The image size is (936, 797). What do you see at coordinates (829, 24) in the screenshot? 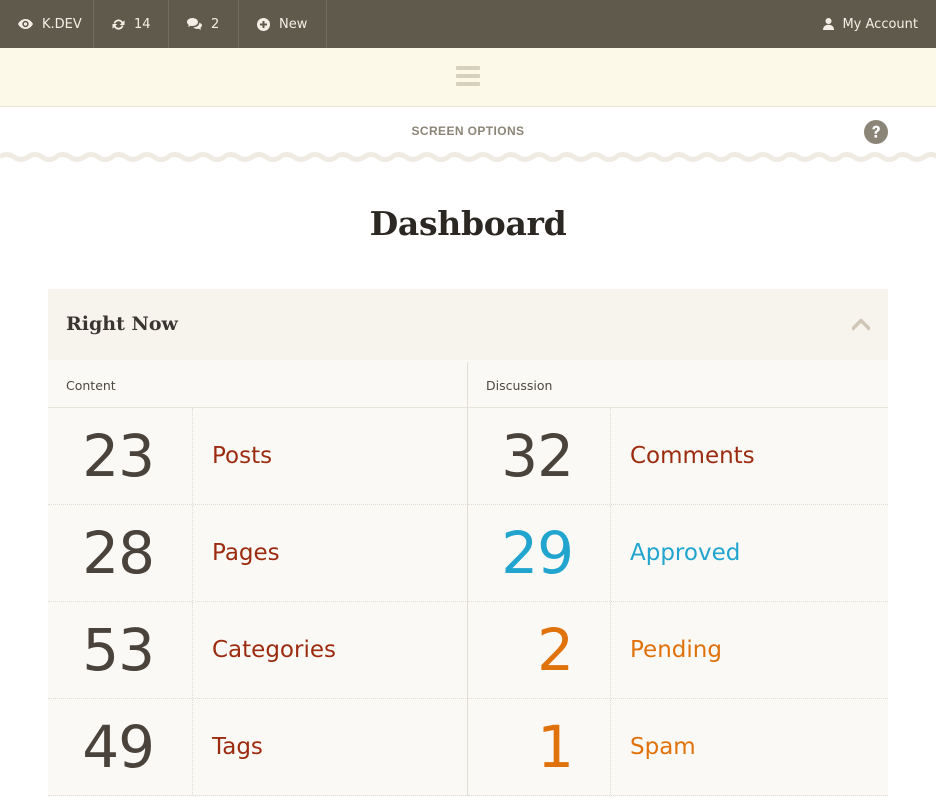
I see `user-icon` at bounding box center [829, 24].